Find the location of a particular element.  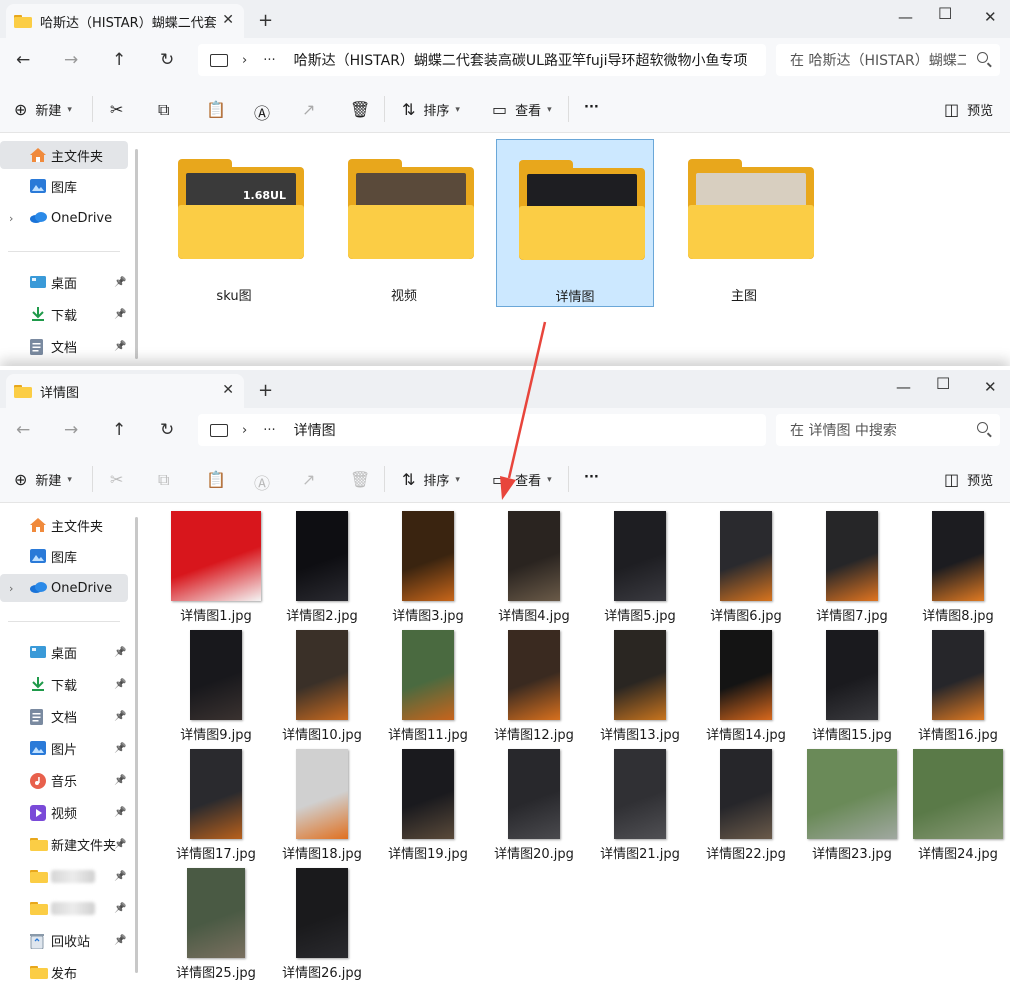

search-input: 在 哈斯达（HISTAR）蝴蝶二 is located at coordinates (878, 60).